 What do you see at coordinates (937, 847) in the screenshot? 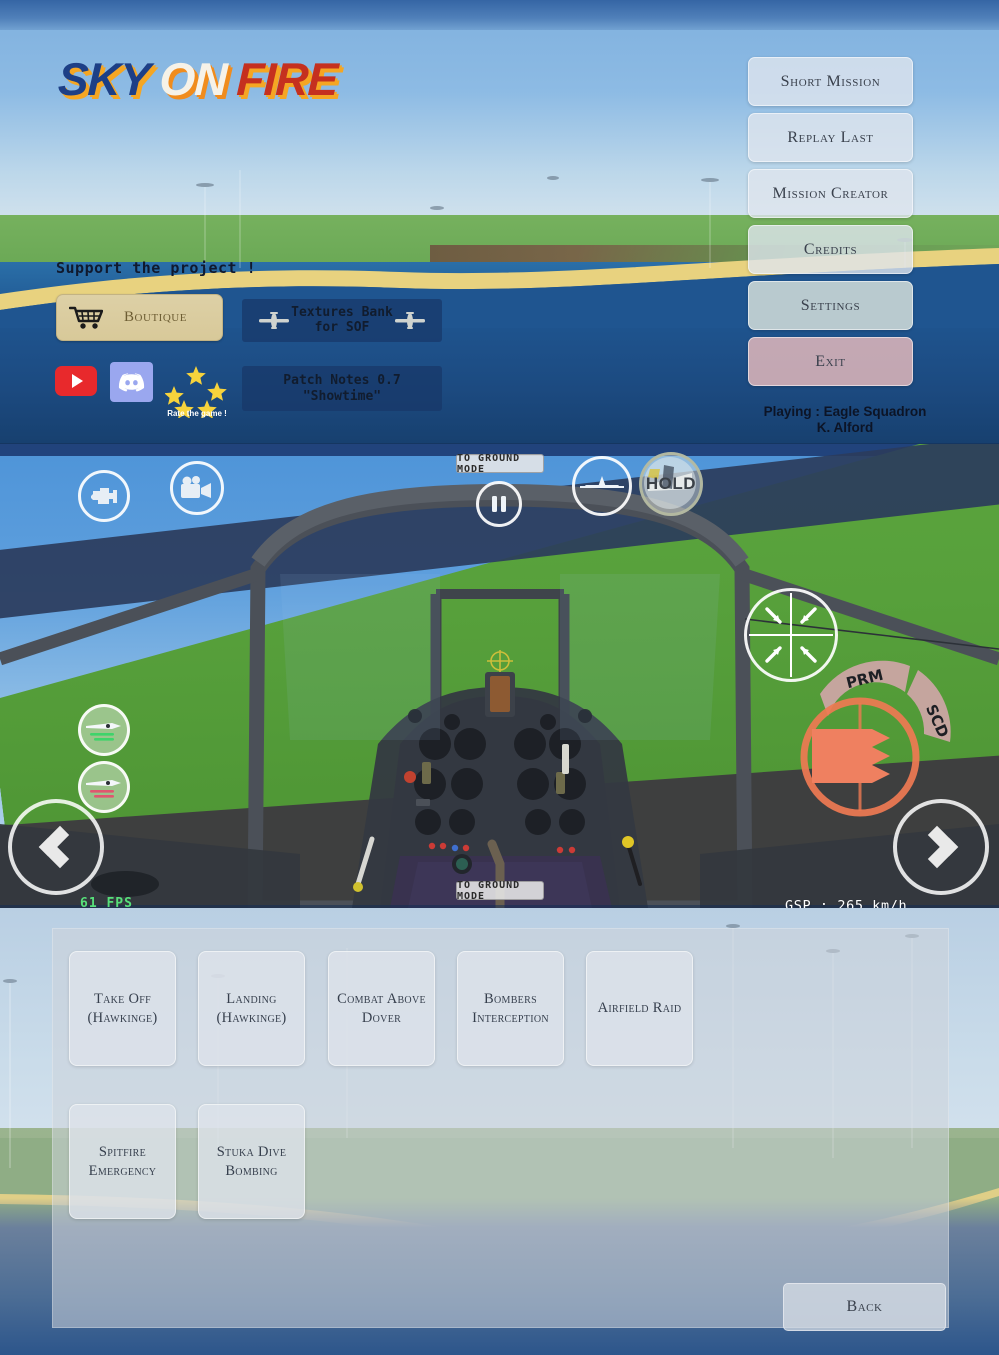
I see `chevron-right-glyph` at bounding box center [937, 847].